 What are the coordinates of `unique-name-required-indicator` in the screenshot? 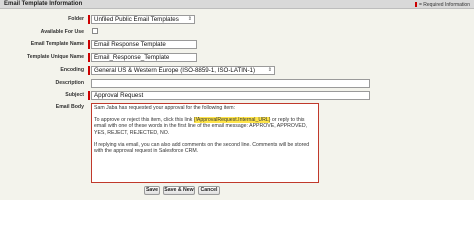 It's located at (89, 57).